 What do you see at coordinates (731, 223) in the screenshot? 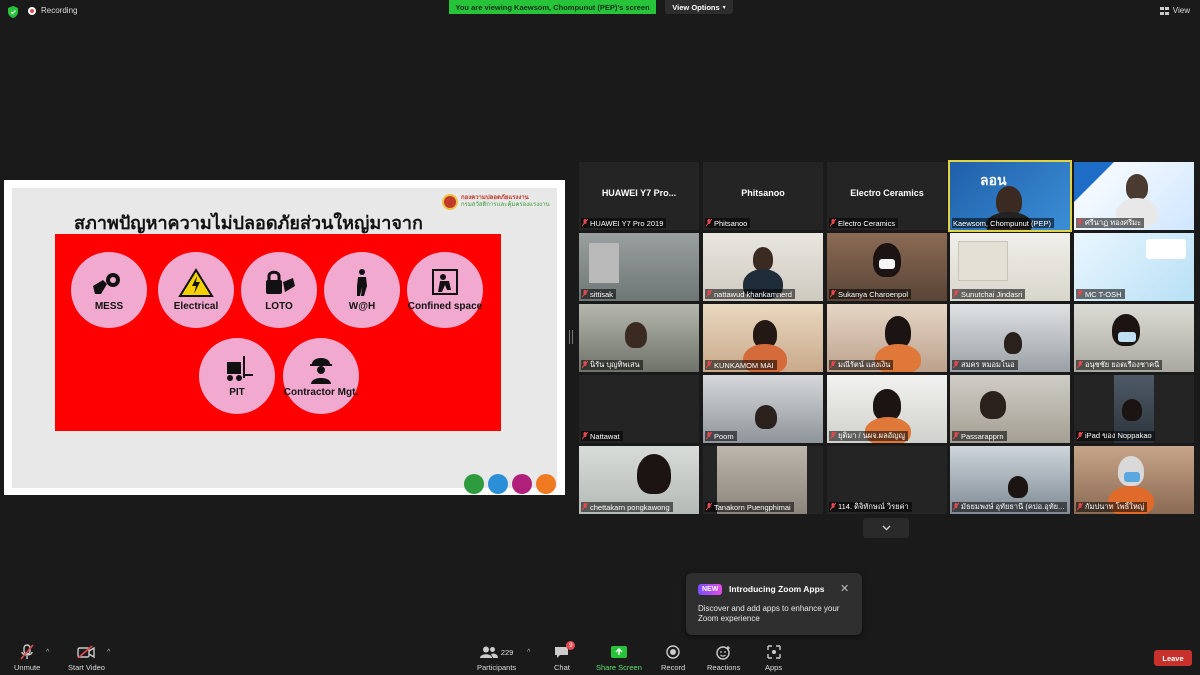
I see `participant-name: Phitsanoo` at bounding box center [731, 223].